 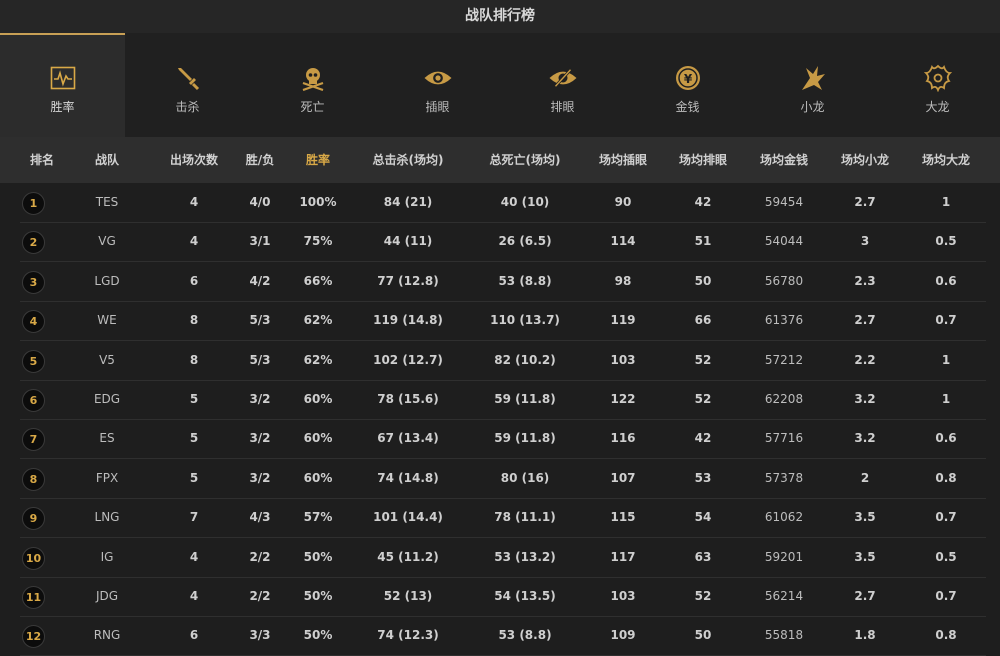 I want to click on winrate-value: 66%, so click(x=318, y=280).